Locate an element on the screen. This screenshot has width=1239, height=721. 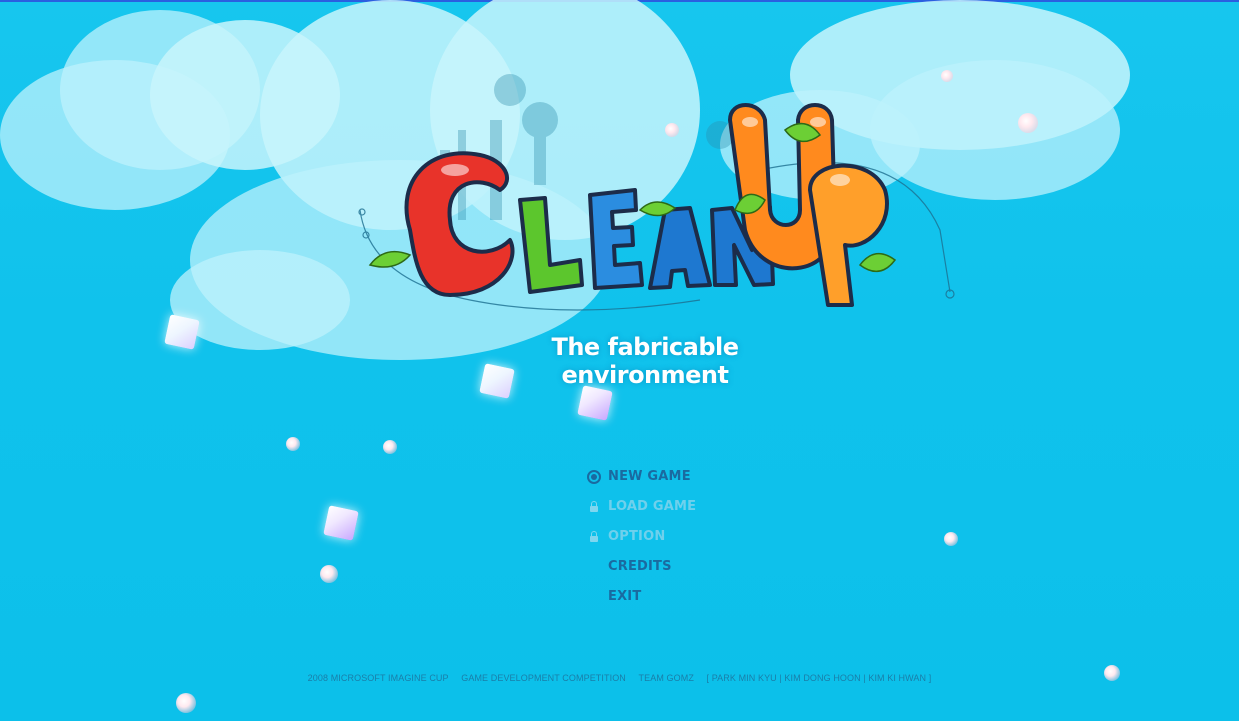
menu-exit-label: EXIT is located at coordinates (625, 596).